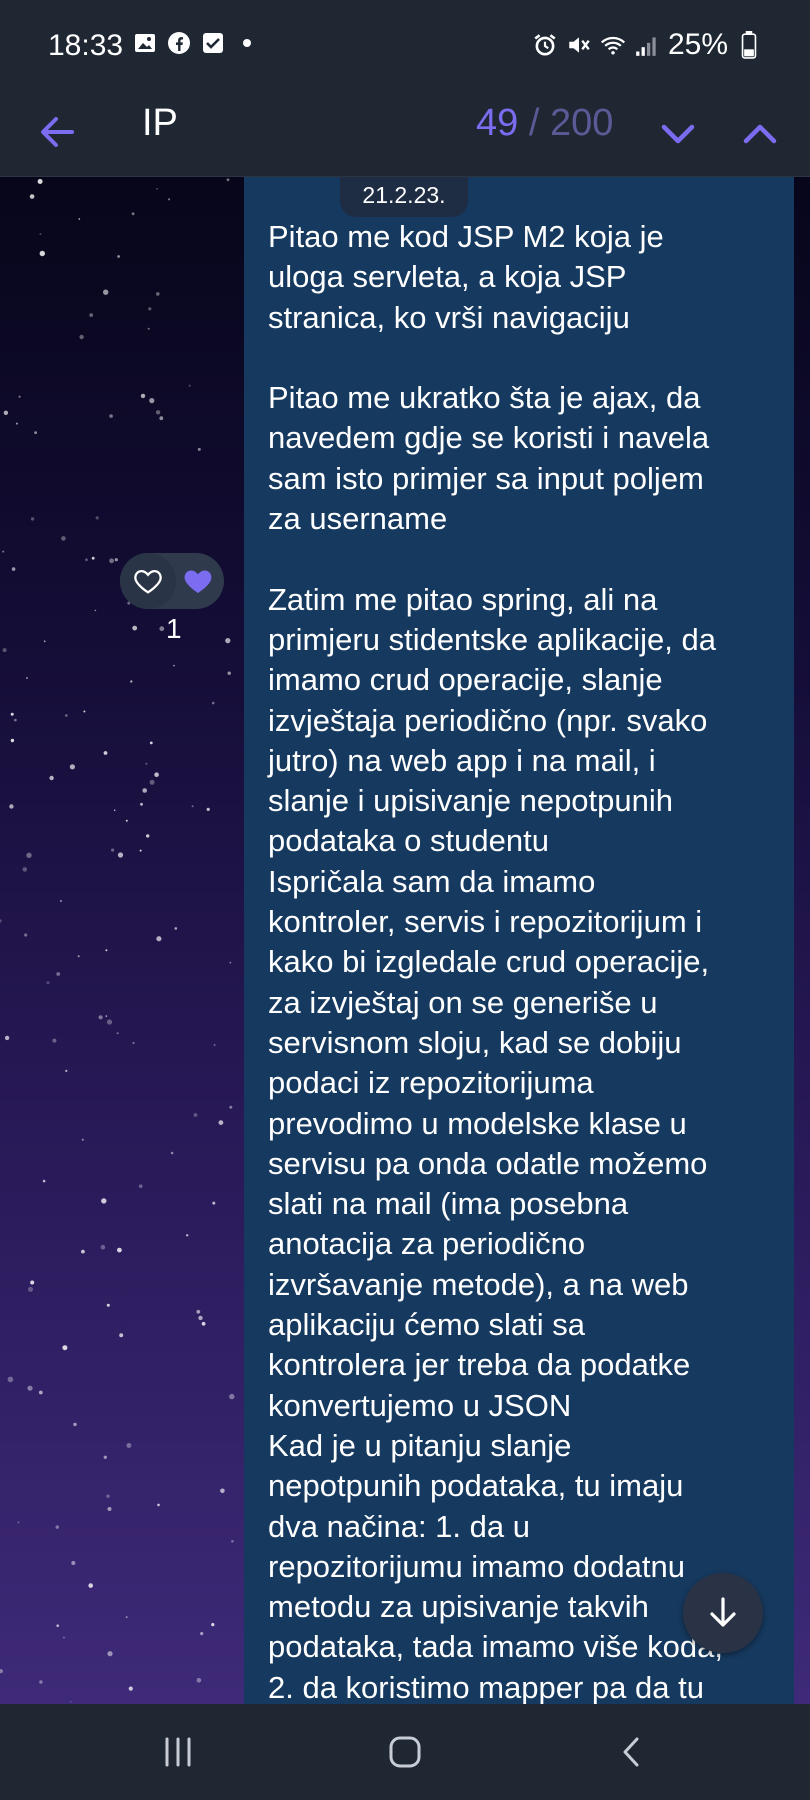 The width and height of the screenshot is (810, 1800). Describe the element at coordinates (579, 45) in the screenshot. I see `mute-icon` at that location.